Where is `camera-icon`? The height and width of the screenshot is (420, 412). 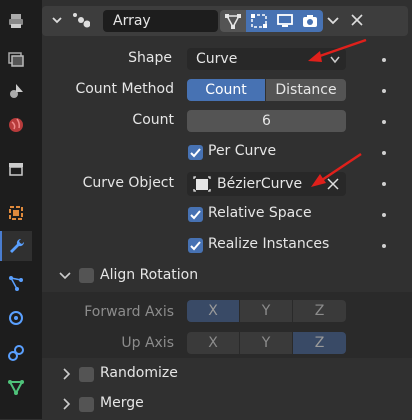
camera-icon is located at coordinates (310, 21).